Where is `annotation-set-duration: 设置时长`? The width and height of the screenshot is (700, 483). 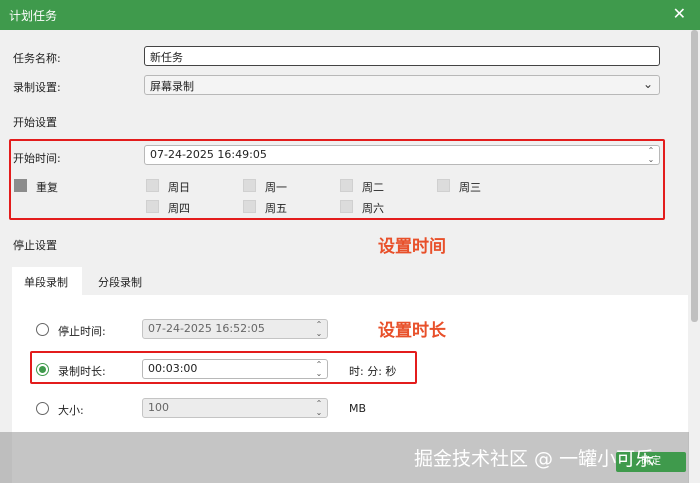
annotation-set-duration: 设置时长 is located at coordinates (412, 331).